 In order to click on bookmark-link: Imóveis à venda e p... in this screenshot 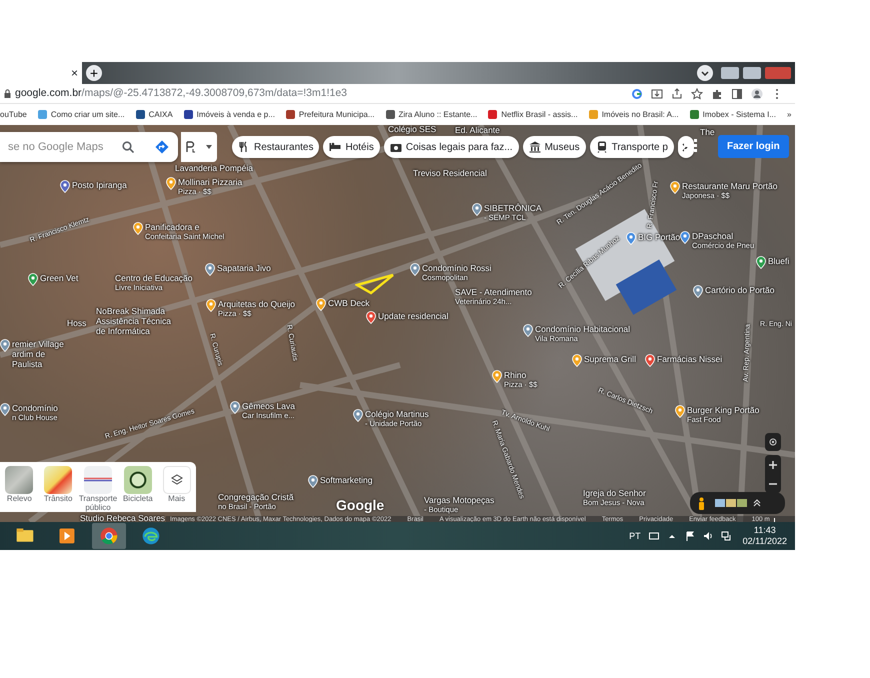, I will do `click(229, 114)`.